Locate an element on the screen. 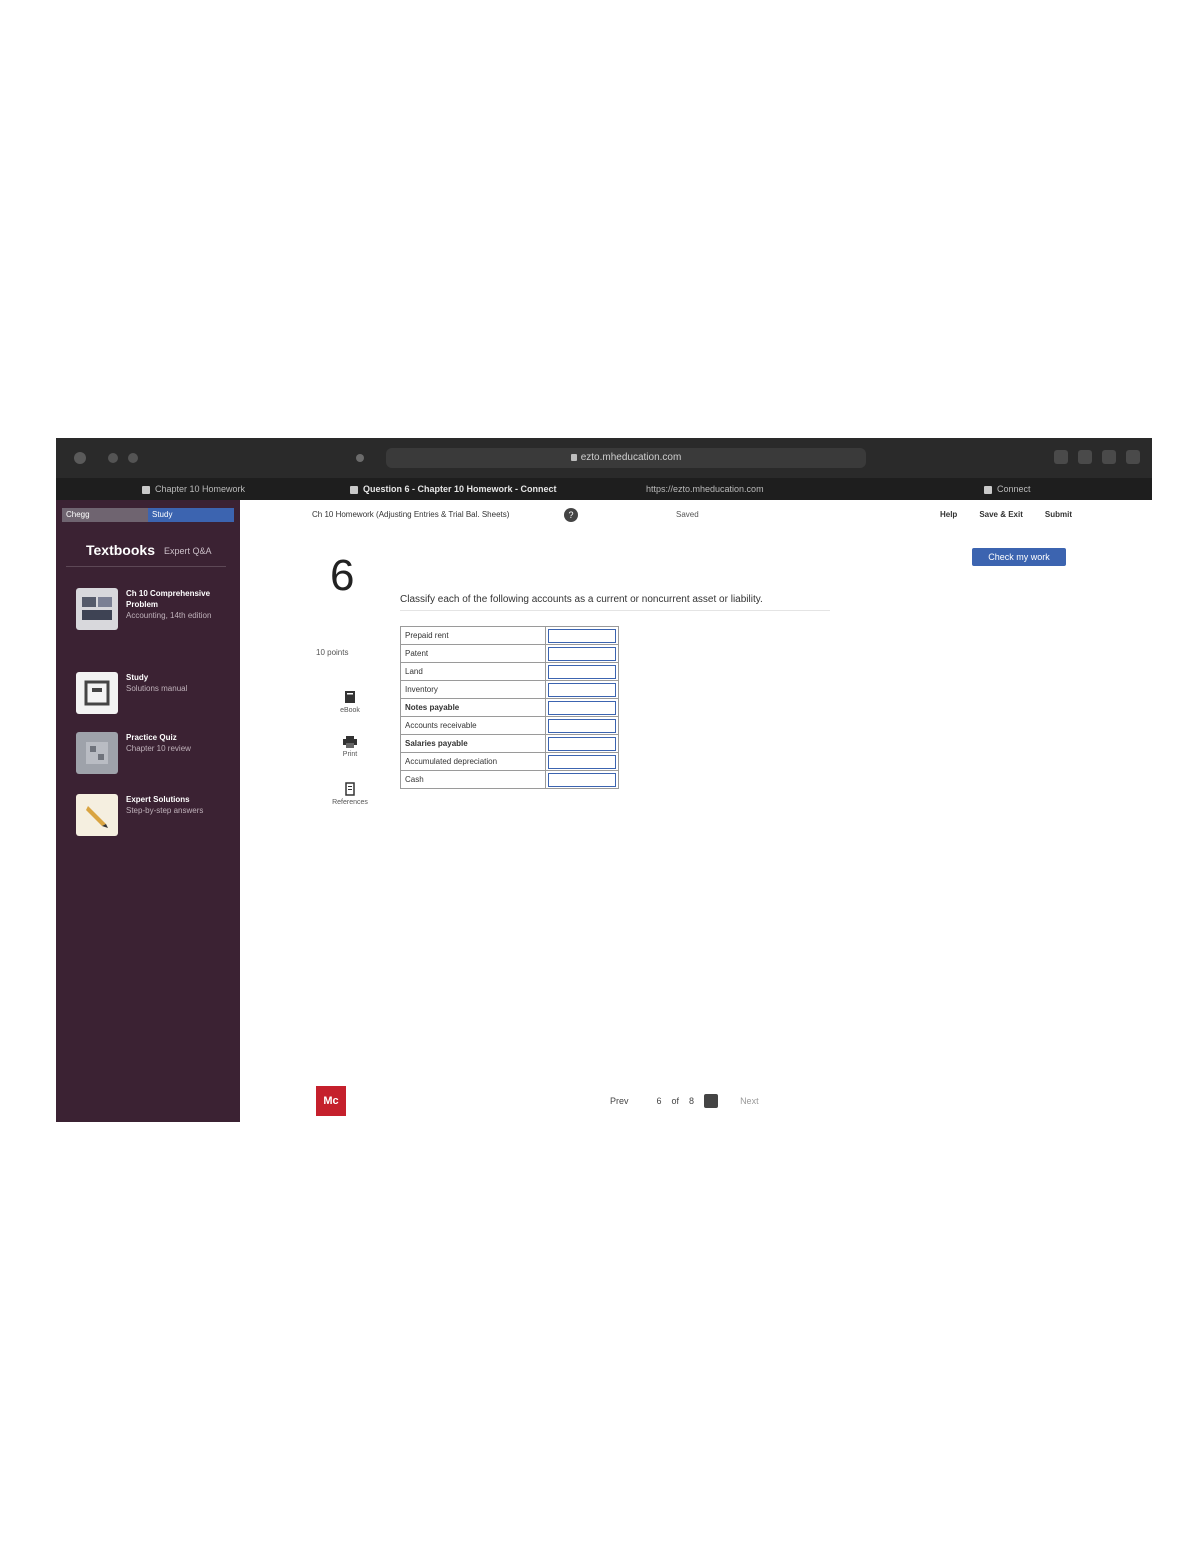  tab-item: https://ezto.mheducation.com is located at coordinates (705, 489).